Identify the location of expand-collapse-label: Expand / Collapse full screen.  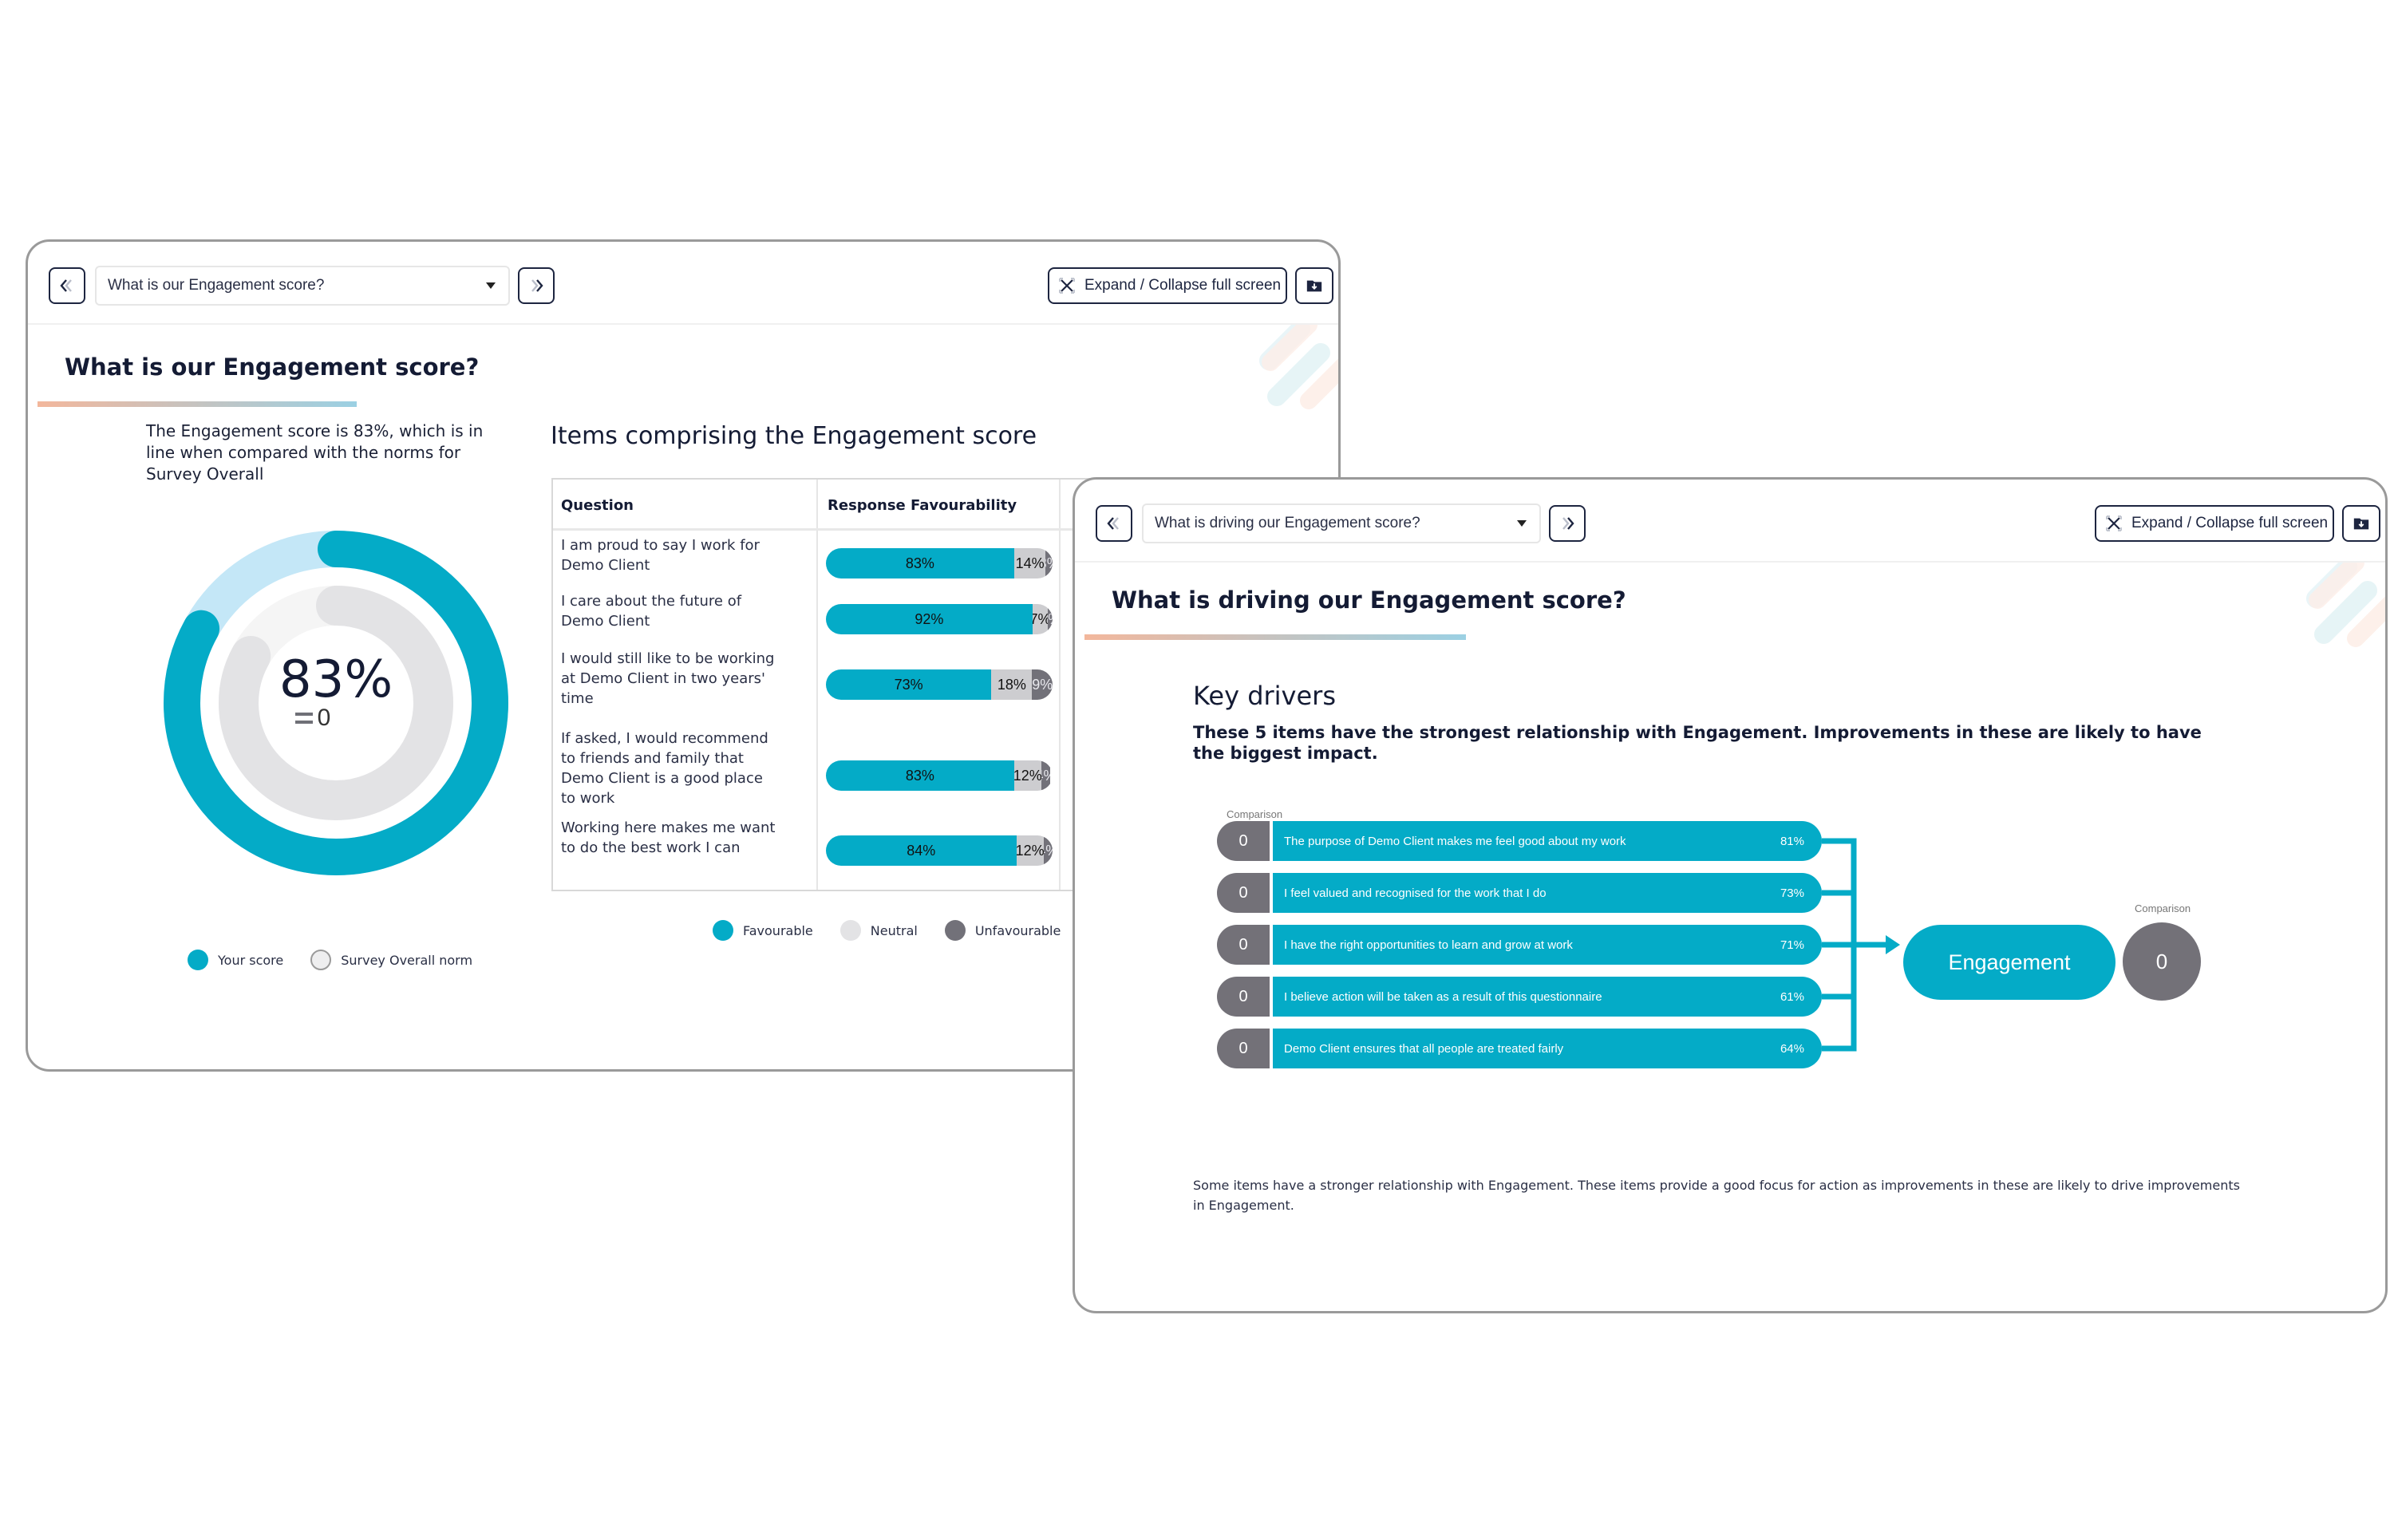
(1183, 285).